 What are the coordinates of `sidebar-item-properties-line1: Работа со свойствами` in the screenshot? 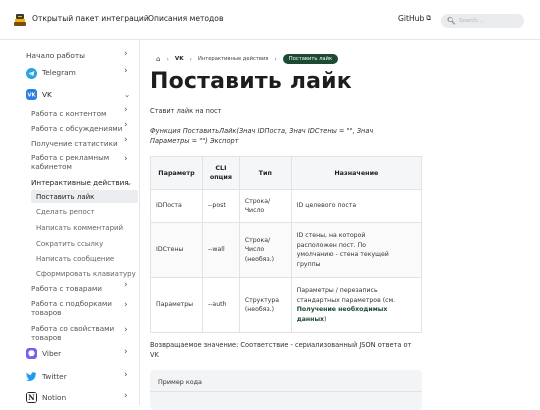 It's located at (73, 328).